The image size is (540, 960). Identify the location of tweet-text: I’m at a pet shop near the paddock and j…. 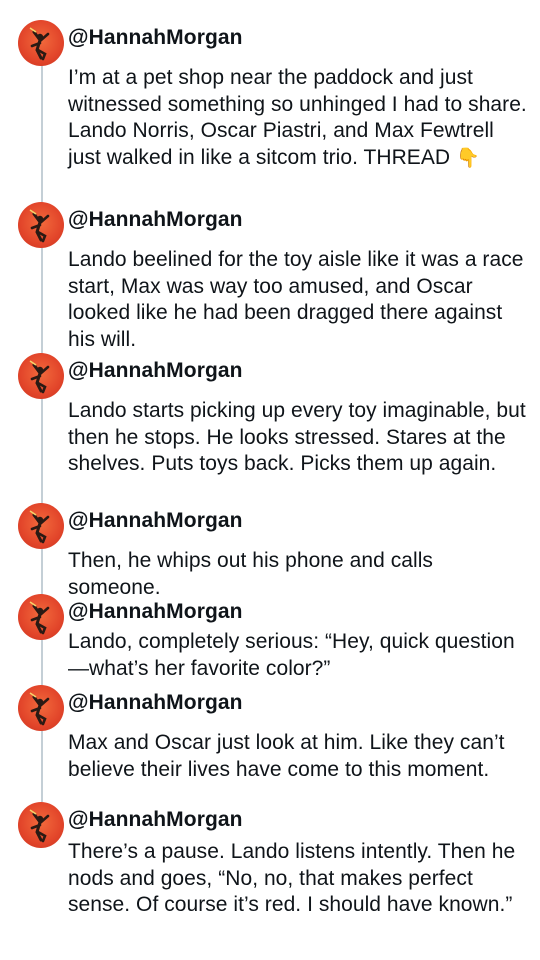
(298, 118).